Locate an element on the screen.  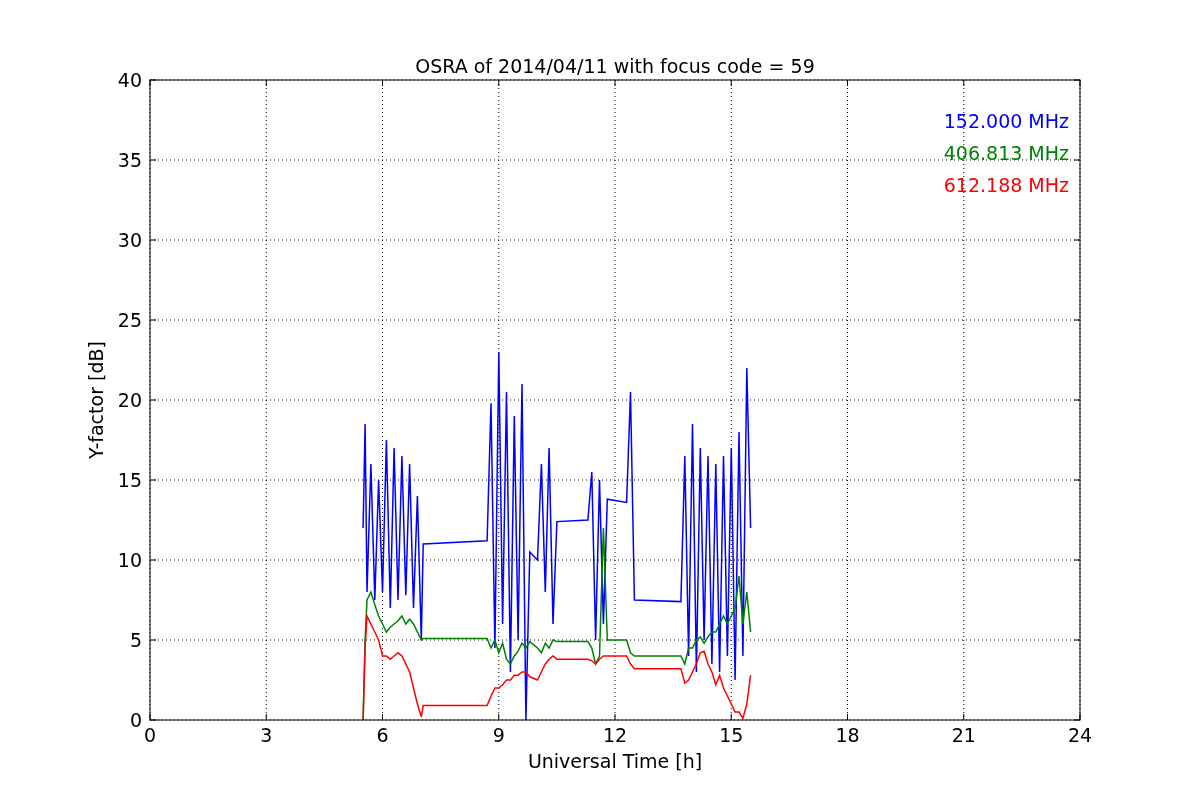
x-tick-label: 0 is located at coordinates (150, 735).